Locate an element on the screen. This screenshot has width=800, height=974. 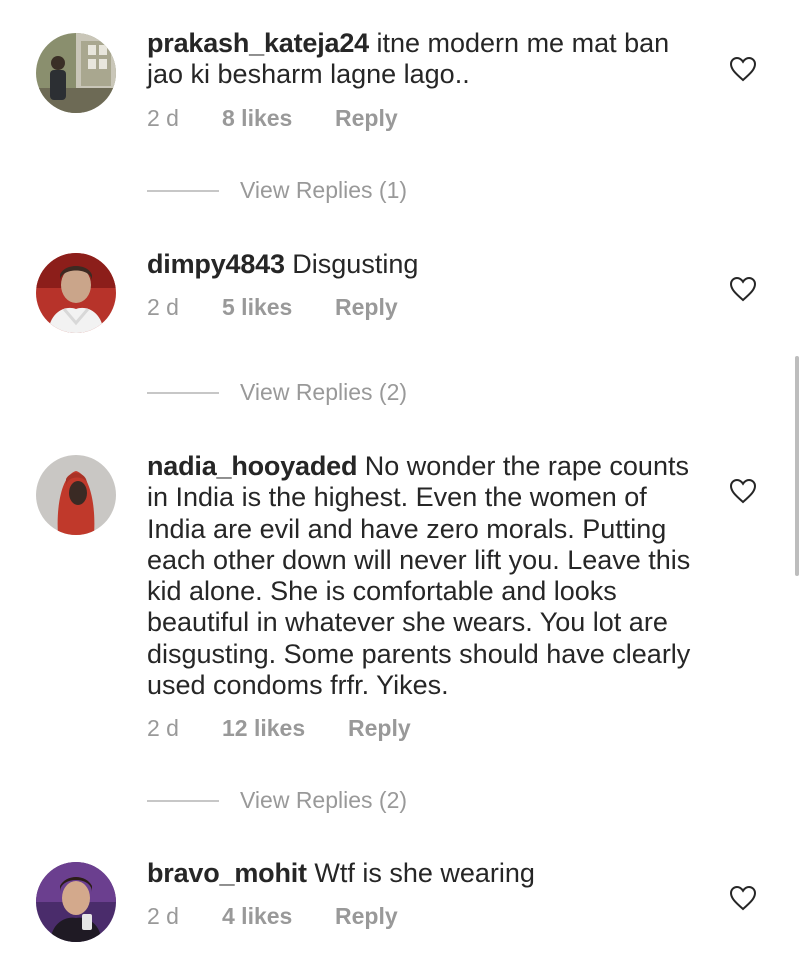
comment-likes: 5 likes is located at coordinates (257, 307).